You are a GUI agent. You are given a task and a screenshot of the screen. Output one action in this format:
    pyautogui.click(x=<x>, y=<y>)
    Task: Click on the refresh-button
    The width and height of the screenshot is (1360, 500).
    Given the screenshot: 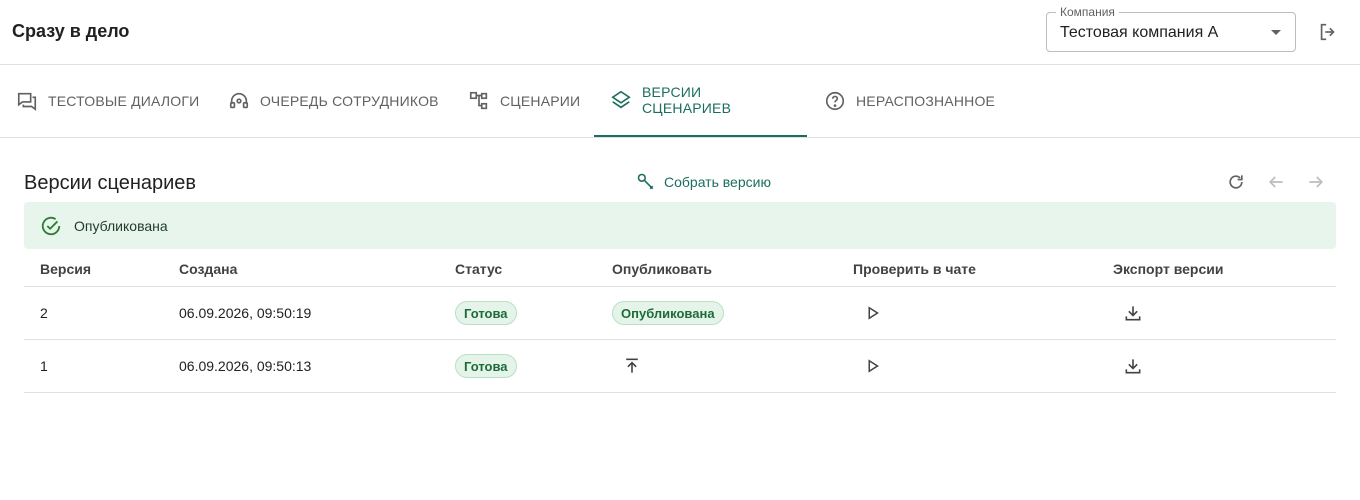 What is the action you would take?
    pyautogui.click(x=1236, y=182)
    